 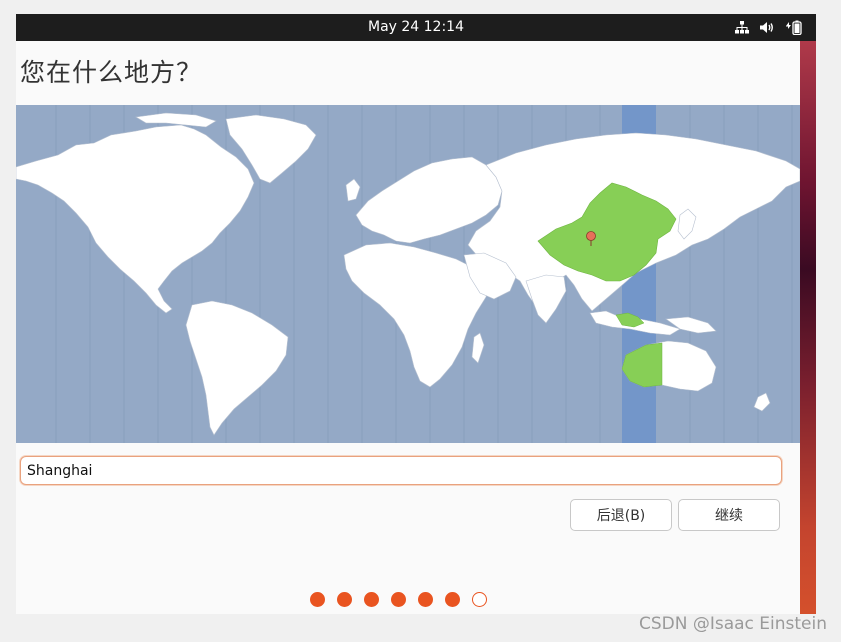 What do you see at coordinates (401, 470) in the screenshot?
I see `location-input` at bounding box center [401, 470].